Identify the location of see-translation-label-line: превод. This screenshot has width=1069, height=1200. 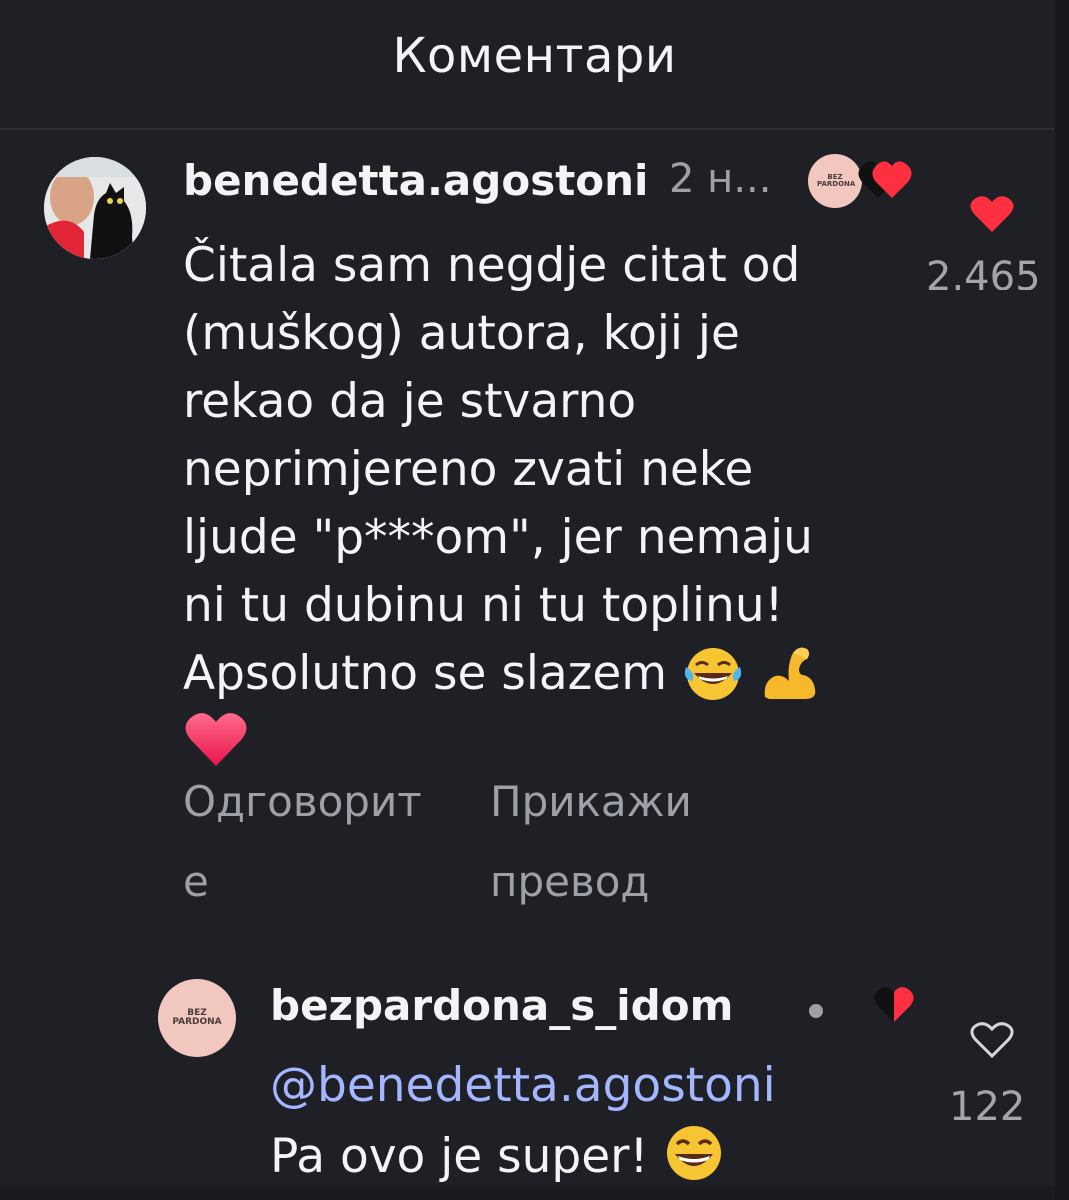
(570, 881).